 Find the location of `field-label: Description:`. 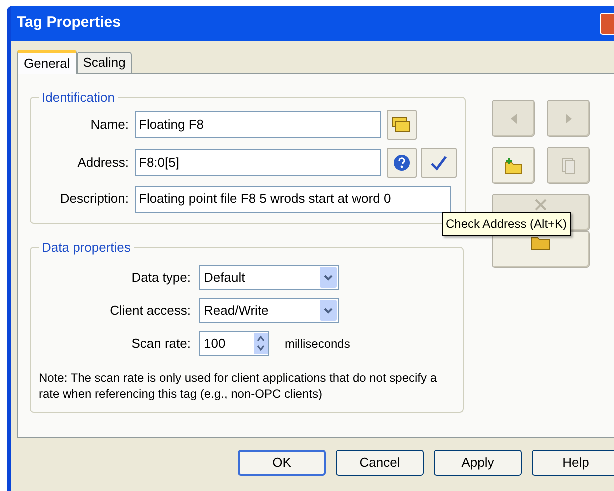

field-label: Description: is located at coordinates (94, 199).